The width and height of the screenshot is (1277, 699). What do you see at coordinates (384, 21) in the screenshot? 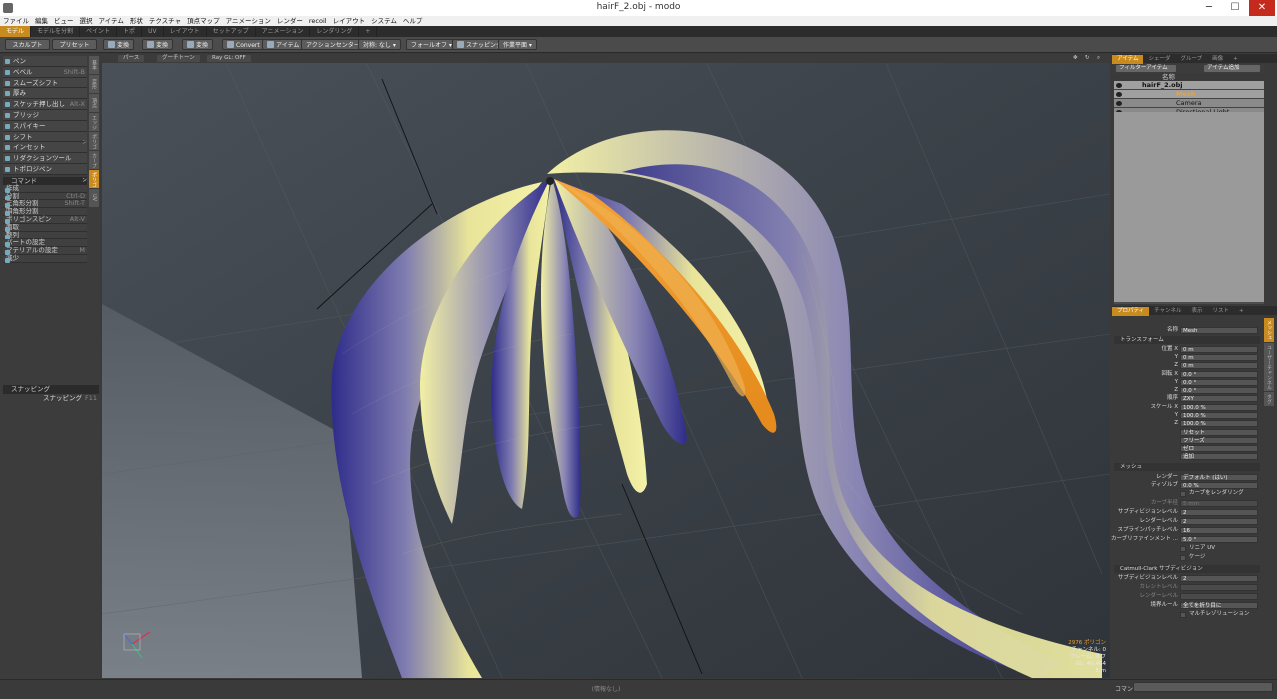
I see `menu-system: システム` at bounding box center [384, 21].